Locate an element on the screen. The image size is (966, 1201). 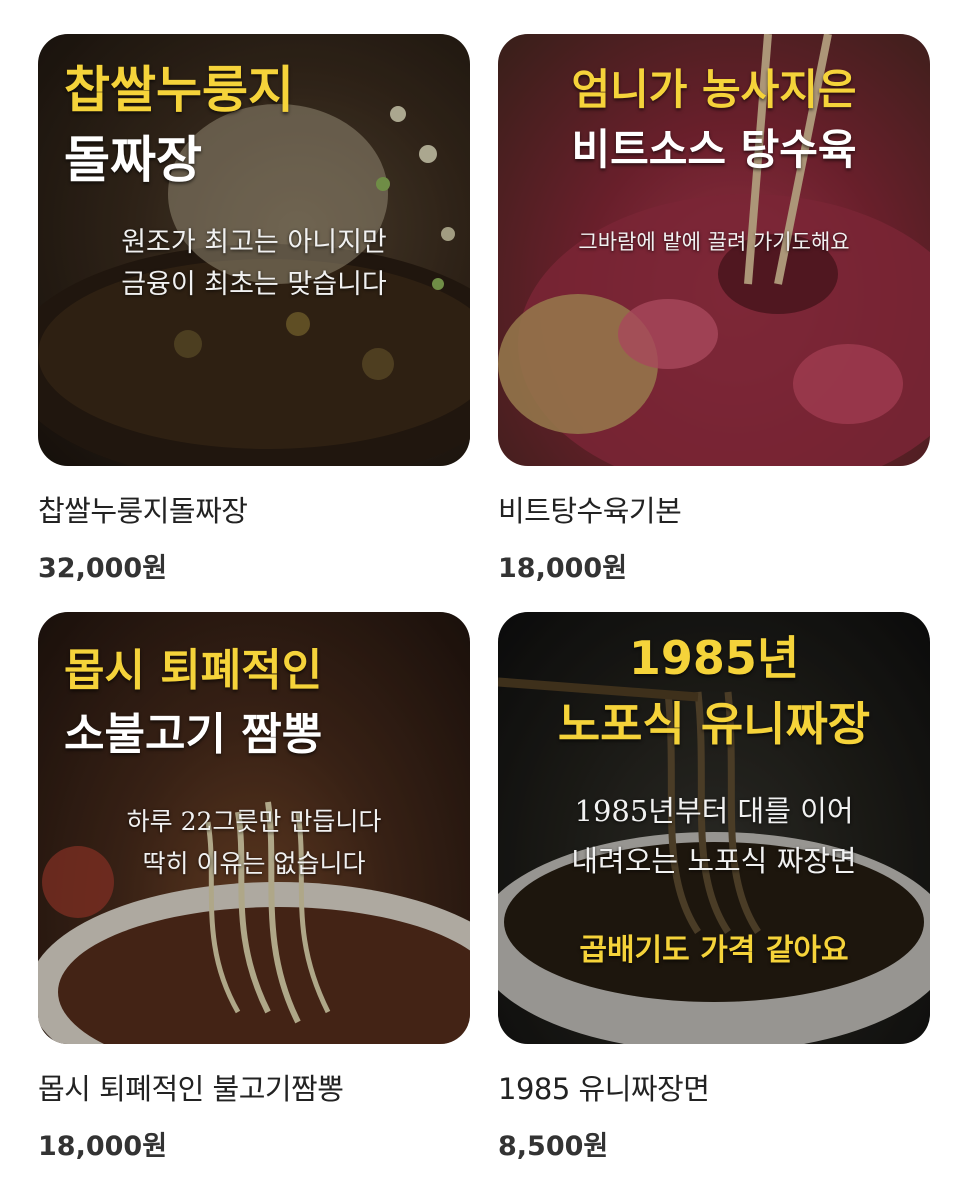
product-name: 몹시 퇴폐적인 불고기짬뽕 is located at coordinates (254, 1087).